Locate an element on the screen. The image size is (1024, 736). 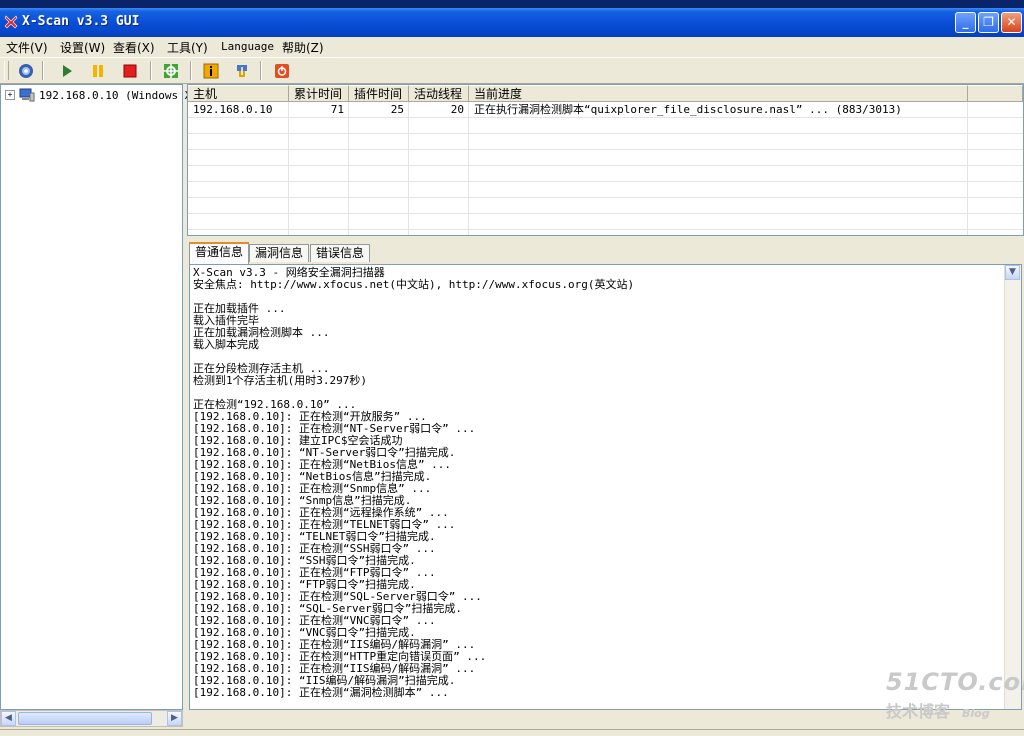
menu-settings: 设置(W) is located at coordinates (82, 47).